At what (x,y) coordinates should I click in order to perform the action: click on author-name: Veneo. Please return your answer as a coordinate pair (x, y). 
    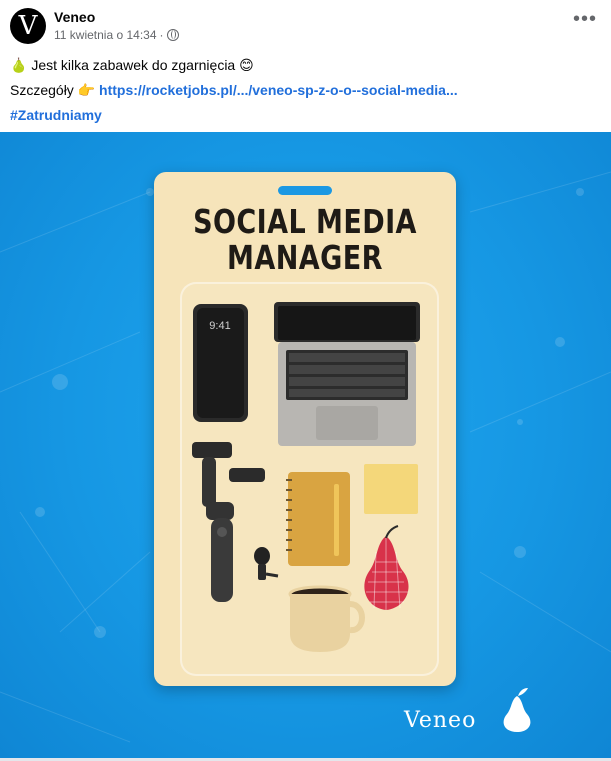
    Looking at the image, I should click on (74, 17).